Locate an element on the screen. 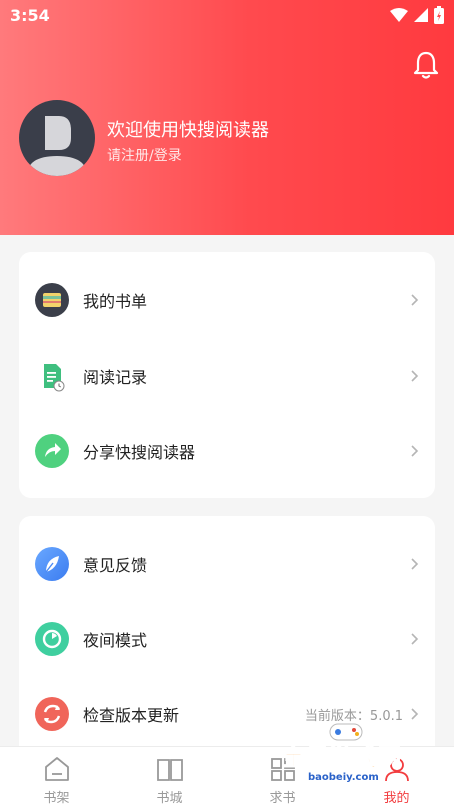  menu-item-label: 阅读记录 is located at coordinates (115, 377).